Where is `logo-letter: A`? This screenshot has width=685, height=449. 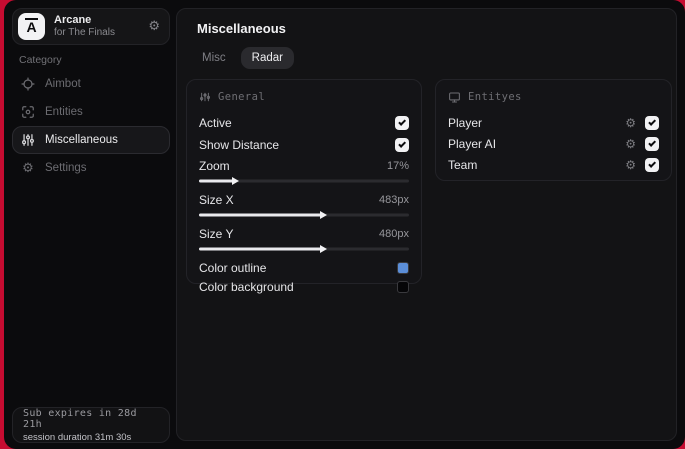 logo-letter: A is located at coordinates (31, 26).